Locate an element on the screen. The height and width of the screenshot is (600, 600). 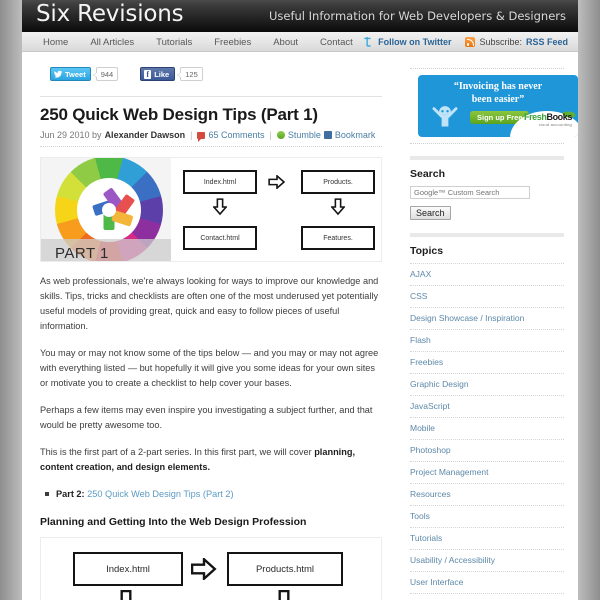
tweet-button: Tweet is located at coordinates (70, 74).